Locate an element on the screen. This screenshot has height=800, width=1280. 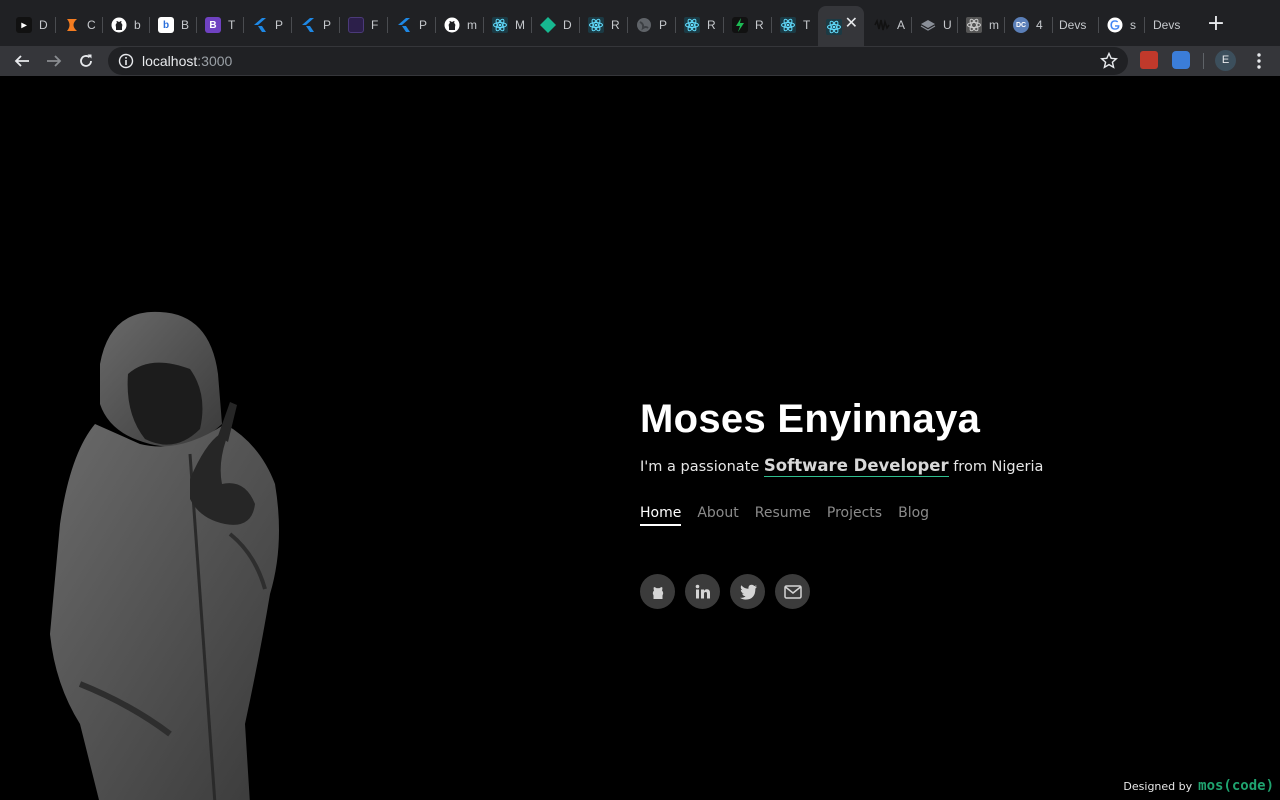
browser-tab: F is located at coordinates (364, 25).